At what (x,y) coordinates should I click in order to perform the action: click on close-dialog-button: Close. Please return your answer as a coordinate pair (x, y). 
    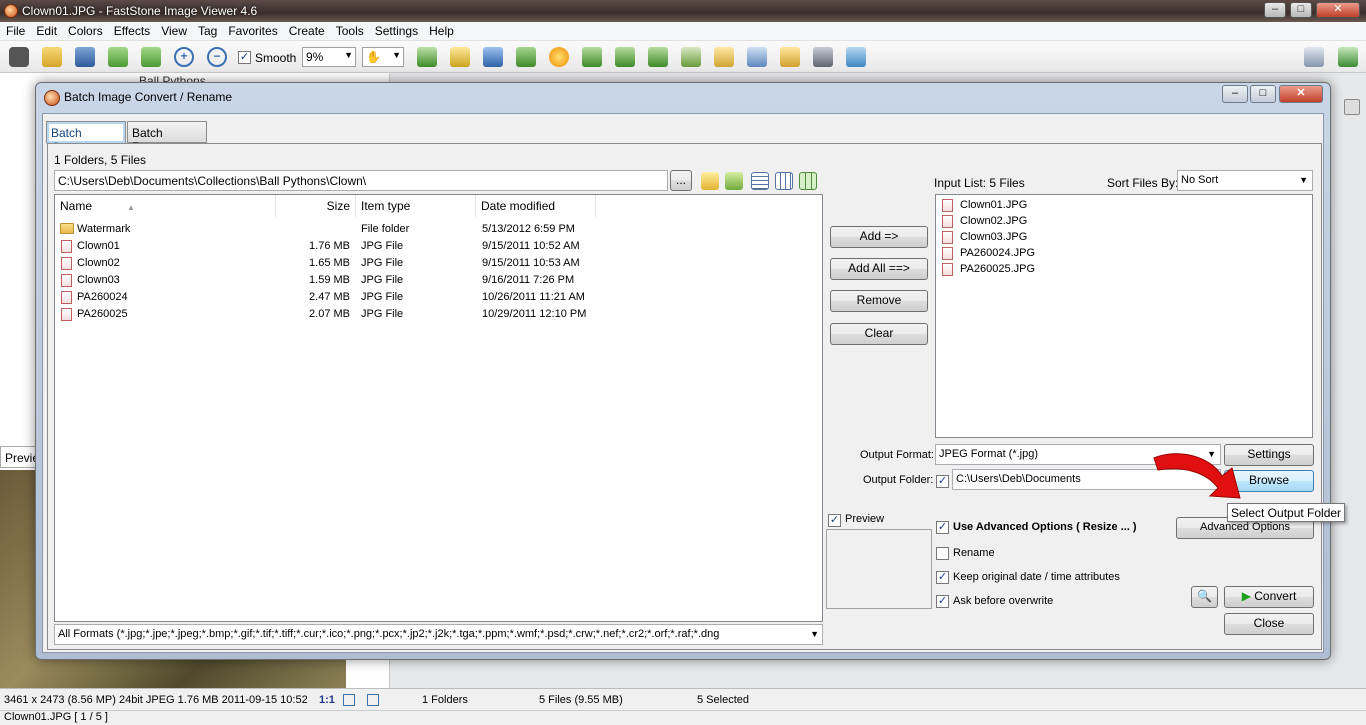
    Looking at the image, I should click on (1269, 624).